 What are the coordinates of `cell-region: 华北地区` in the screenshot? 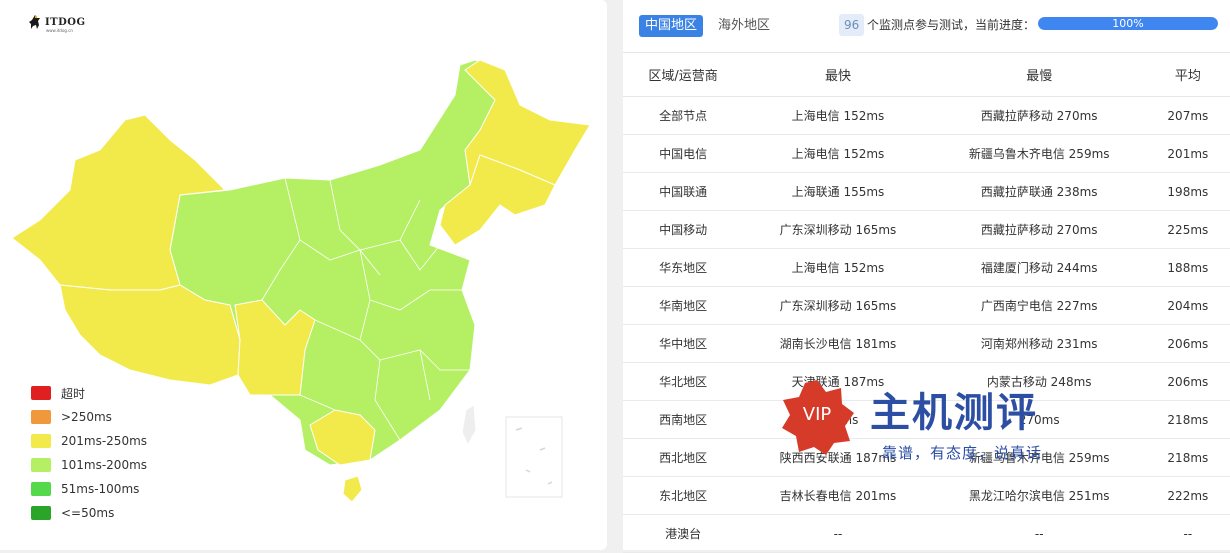 It's located at (683, 381).